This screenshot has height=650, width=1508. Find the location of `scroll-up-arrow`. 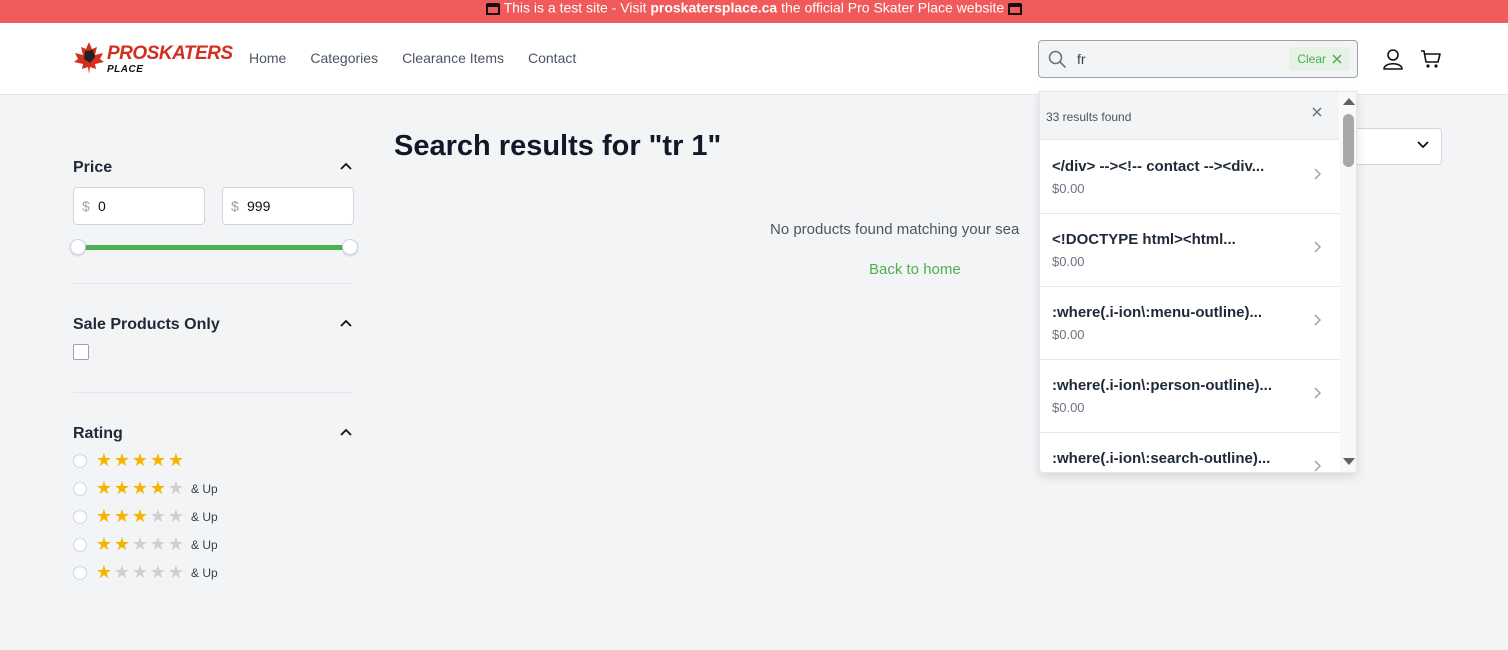

scroll-up-arrow is located at coordinates (1349, 101).